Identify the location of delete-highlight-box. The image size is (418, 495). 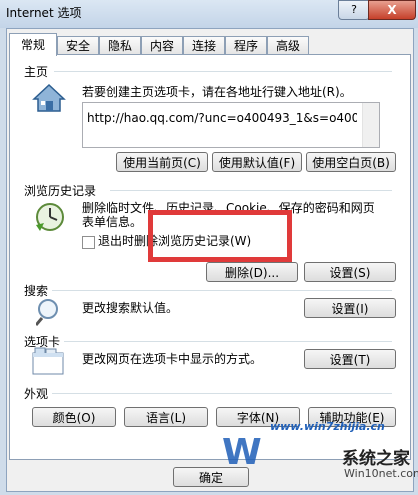
(220, 236).